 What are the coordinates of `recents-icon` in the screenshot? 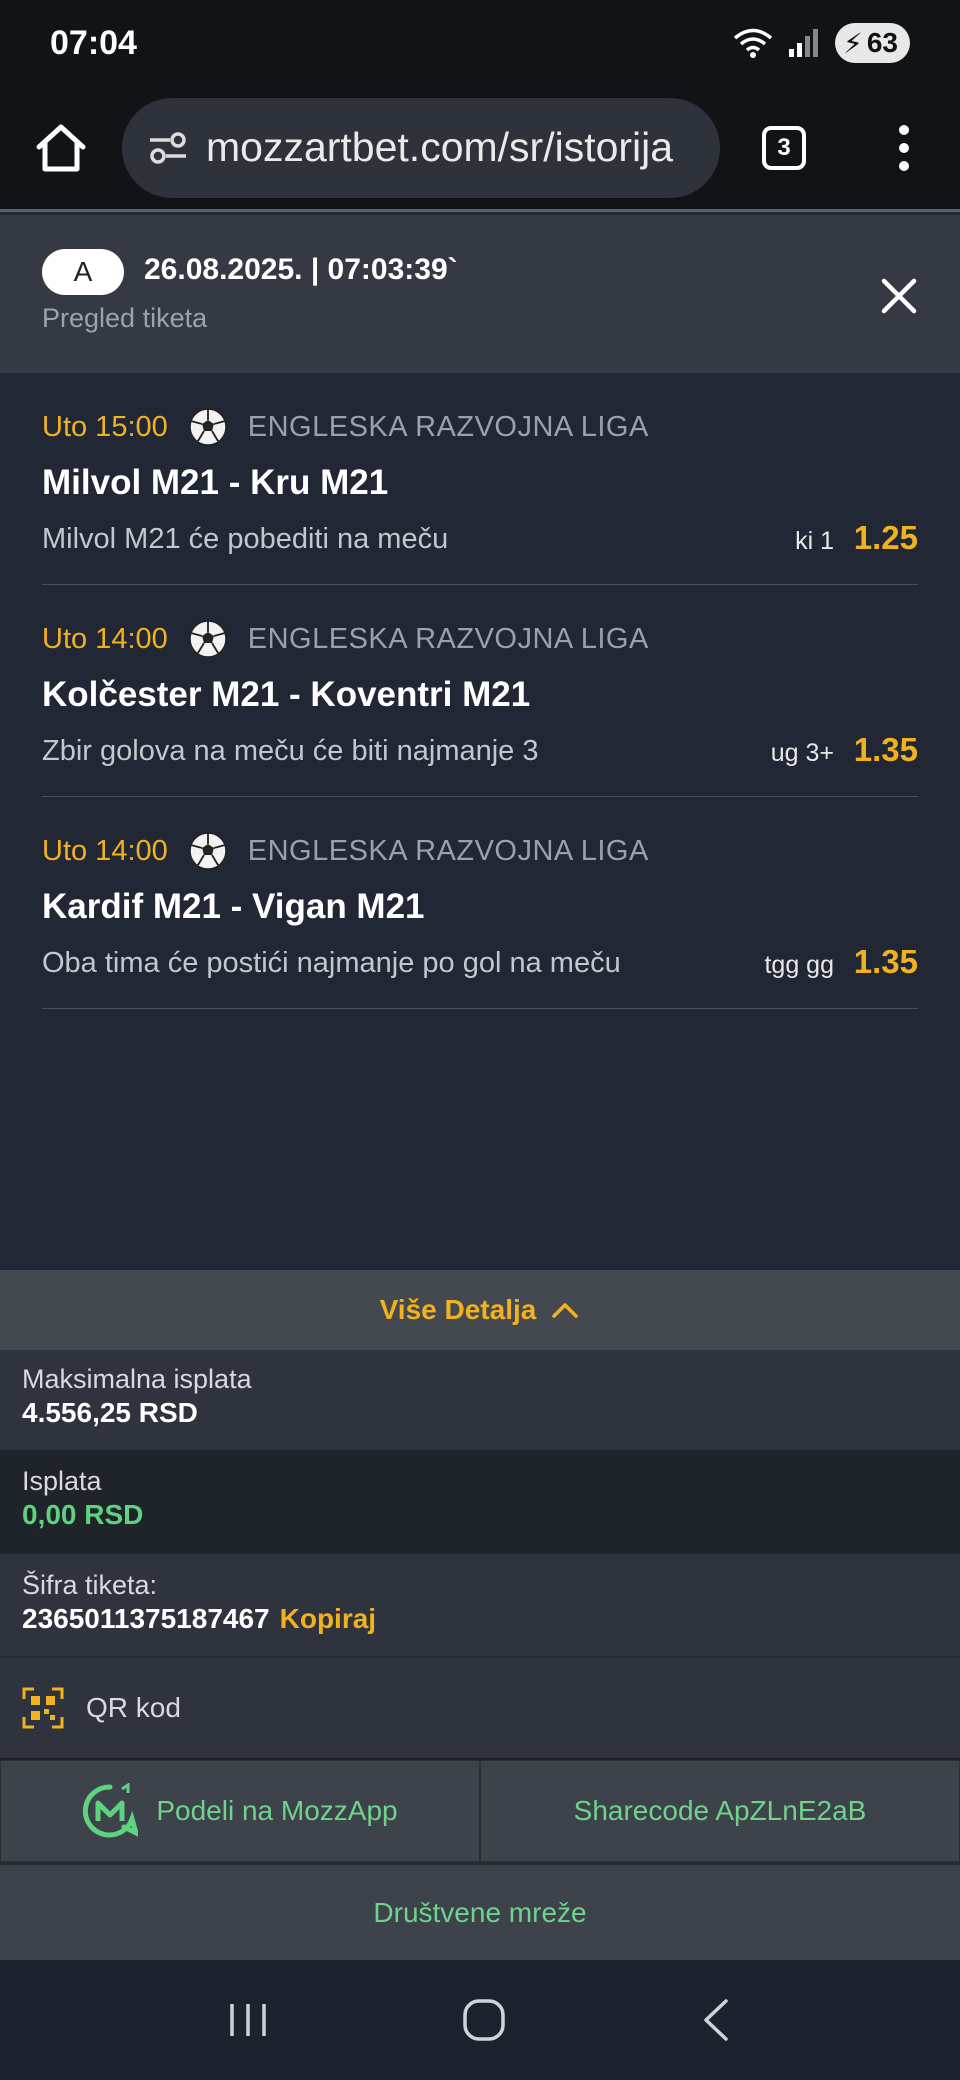 It's located at (248, 2020).